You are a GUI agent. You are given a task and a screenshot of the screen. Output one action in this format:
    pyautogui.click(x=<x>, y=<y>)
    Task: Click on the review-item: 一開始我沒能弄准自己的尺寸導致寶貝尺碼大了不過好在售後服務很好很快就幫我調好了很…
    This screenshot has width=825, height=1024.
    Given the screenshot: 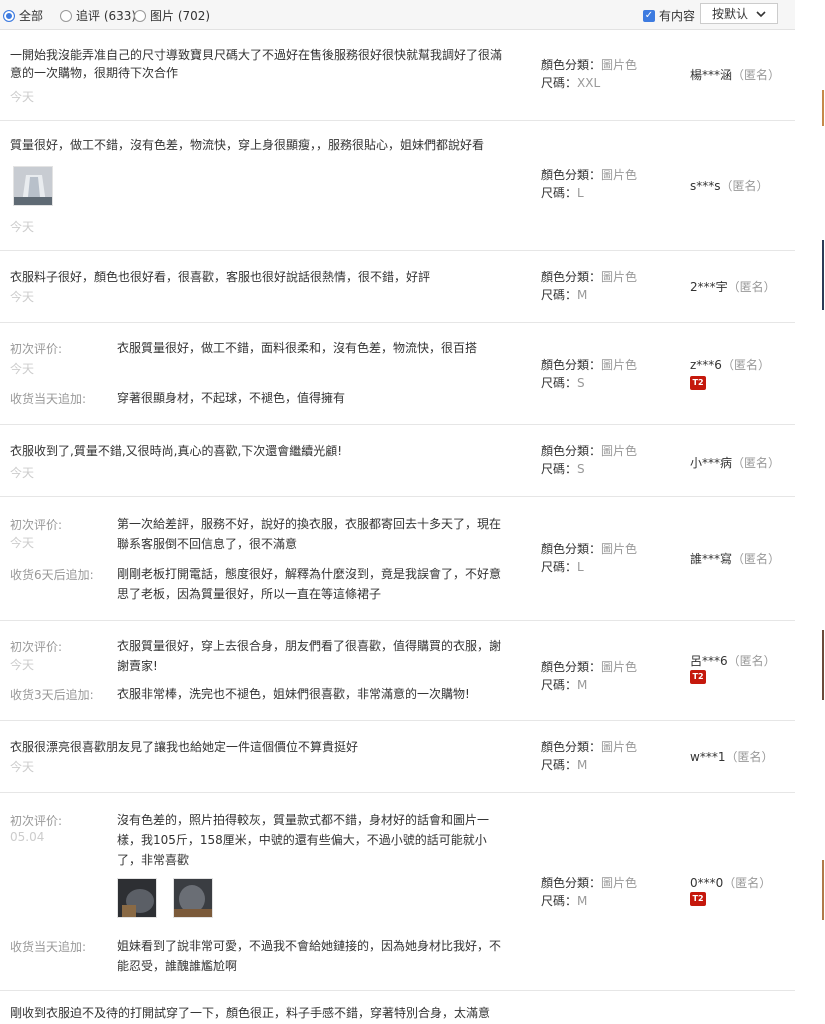 What is the action you would take?
    pyautogui.click(x=397, y=75)
    